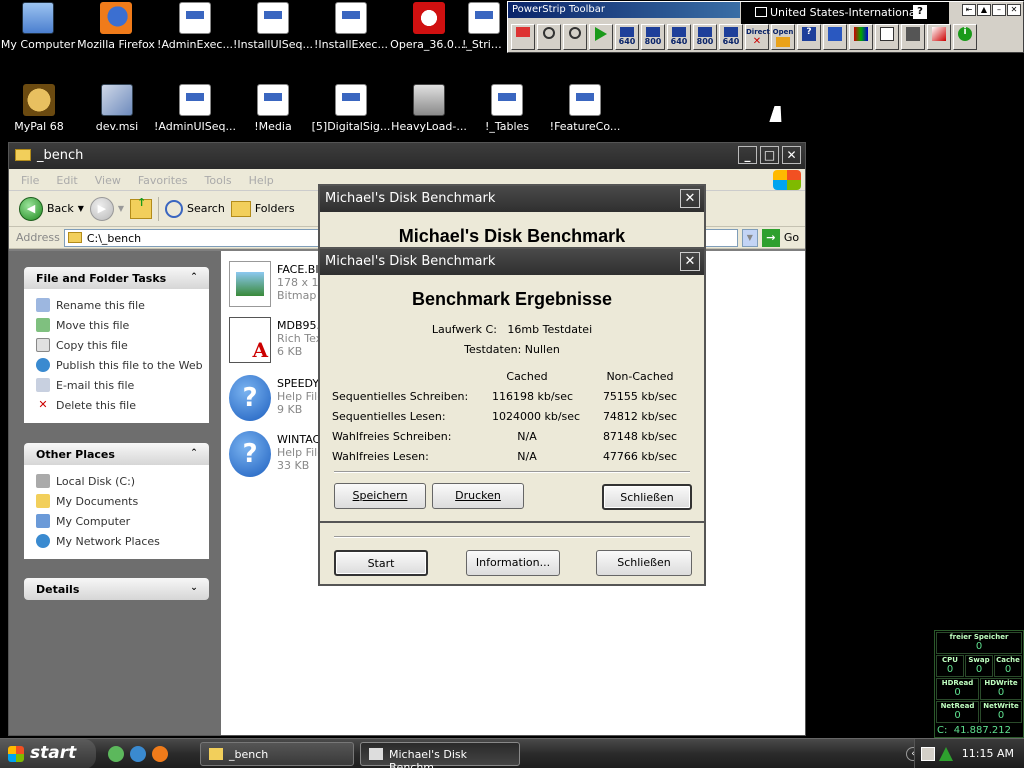 This screenshot has height=768, width=1024. Describe the element at coordinates (122, 481) in the screenshot. I see `place-local-disk: Local Disk (C:)` at that location.